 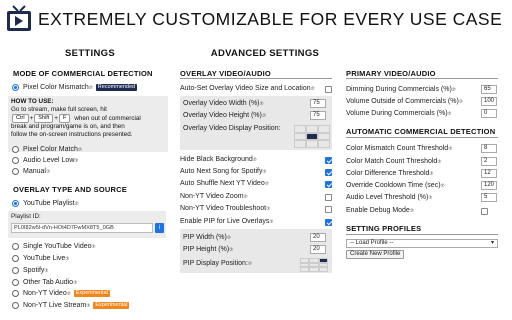 What do you see at coordinates (484, 211) in the screenshot?
I see `debug-checkbox` at bounding box center [484, 211].